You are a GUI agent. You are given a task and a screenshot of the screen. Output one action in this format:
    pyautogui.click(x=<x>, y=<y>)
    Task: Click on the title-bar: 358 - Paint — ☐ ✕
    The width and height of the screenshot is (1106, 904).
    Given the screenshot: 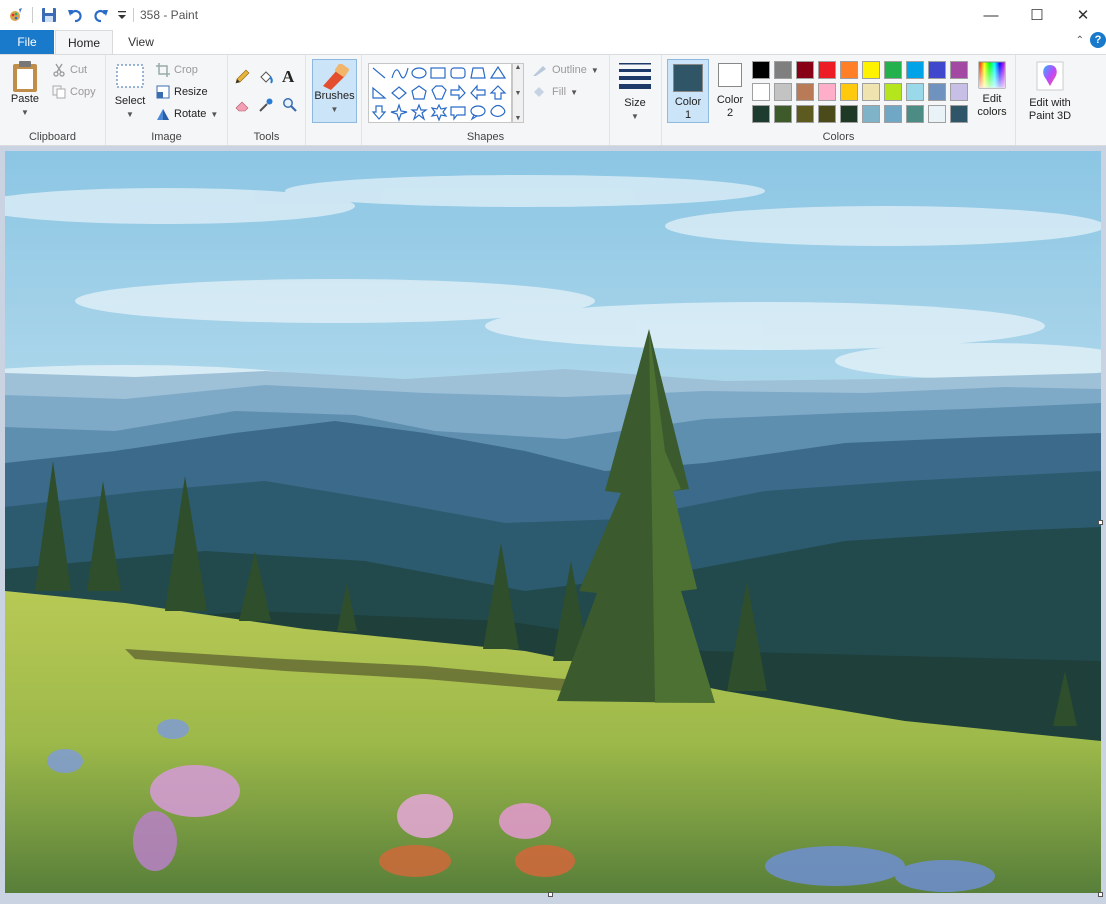 What is the action you would take?
    pyautogui.click(x=553, y=15)
    